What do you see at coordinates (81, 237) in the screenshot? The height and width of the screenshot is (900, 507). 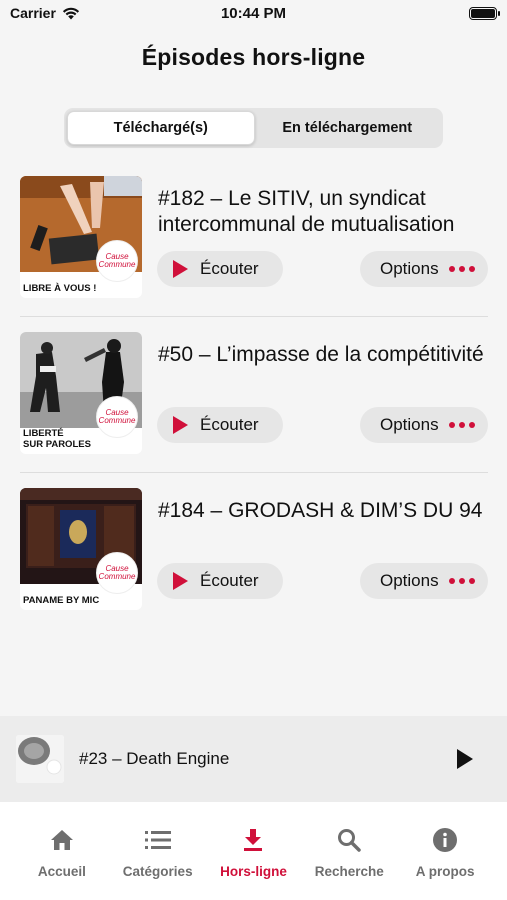 I see `episode-artwork: Cause Commune LIBRE À VOUS !` at bounding box center [81, 237].